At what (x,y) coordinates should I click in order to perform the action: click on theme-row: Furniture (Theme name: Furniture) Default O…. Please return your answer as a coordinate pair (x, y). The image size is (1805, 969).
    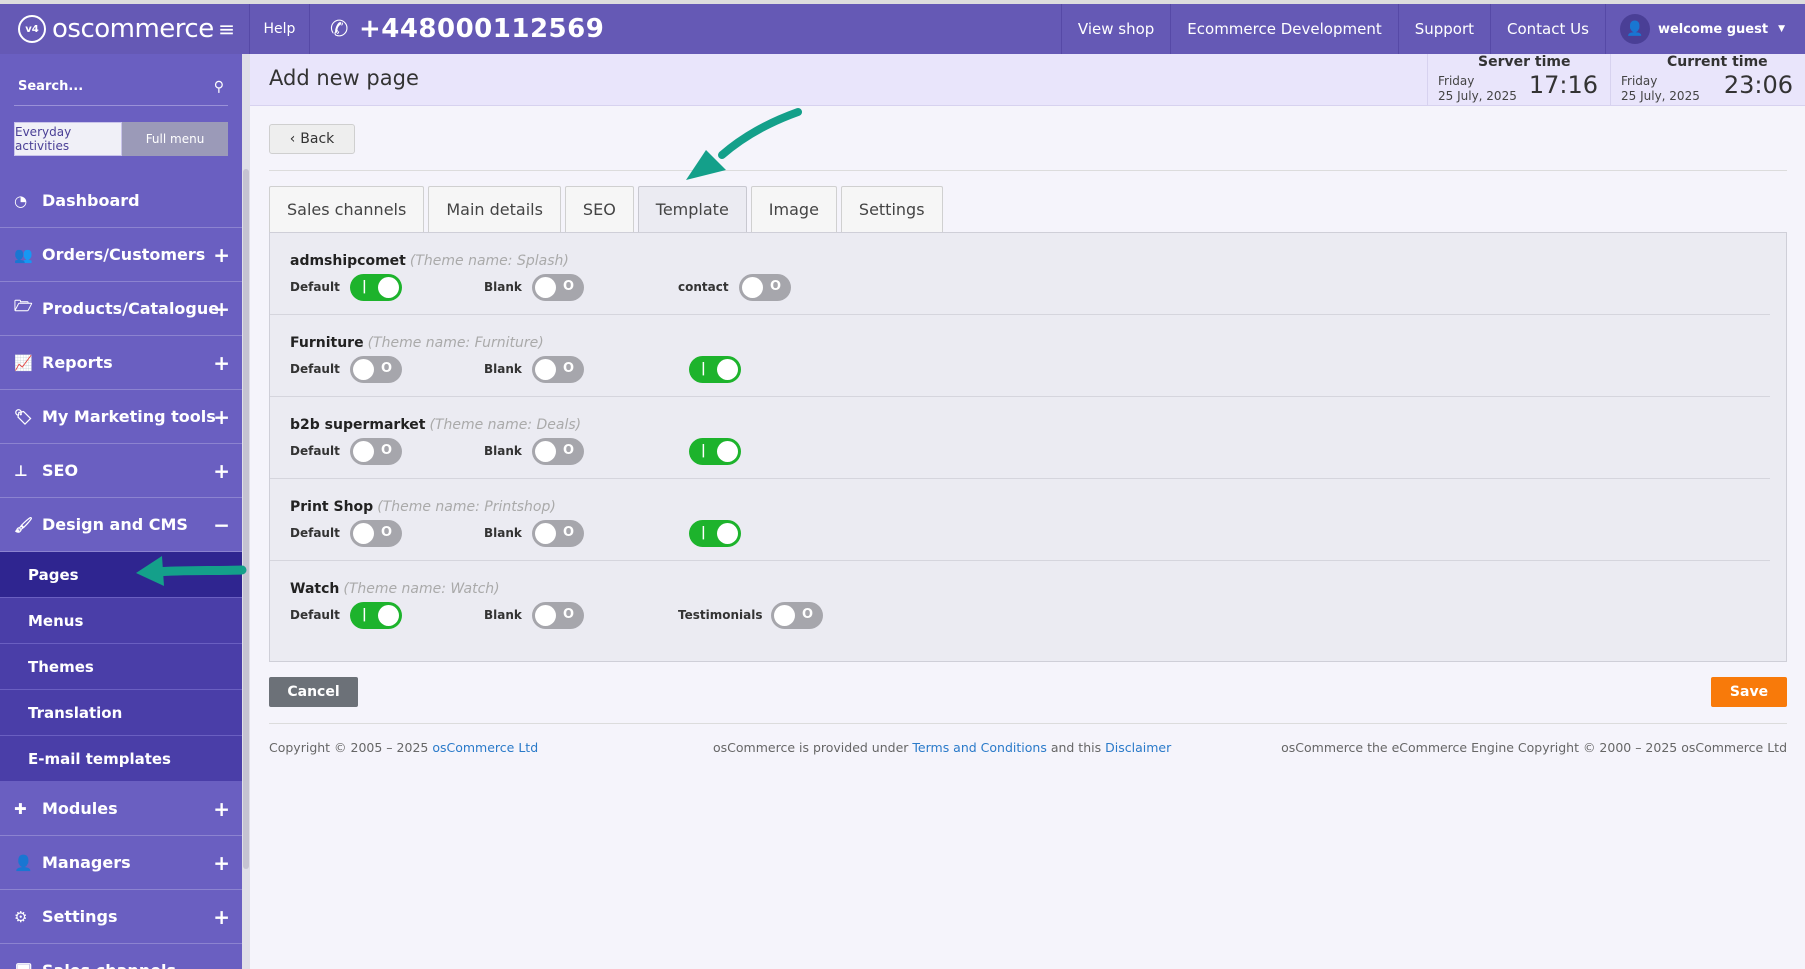
    Looking at the image, I should click on (1020, 356).